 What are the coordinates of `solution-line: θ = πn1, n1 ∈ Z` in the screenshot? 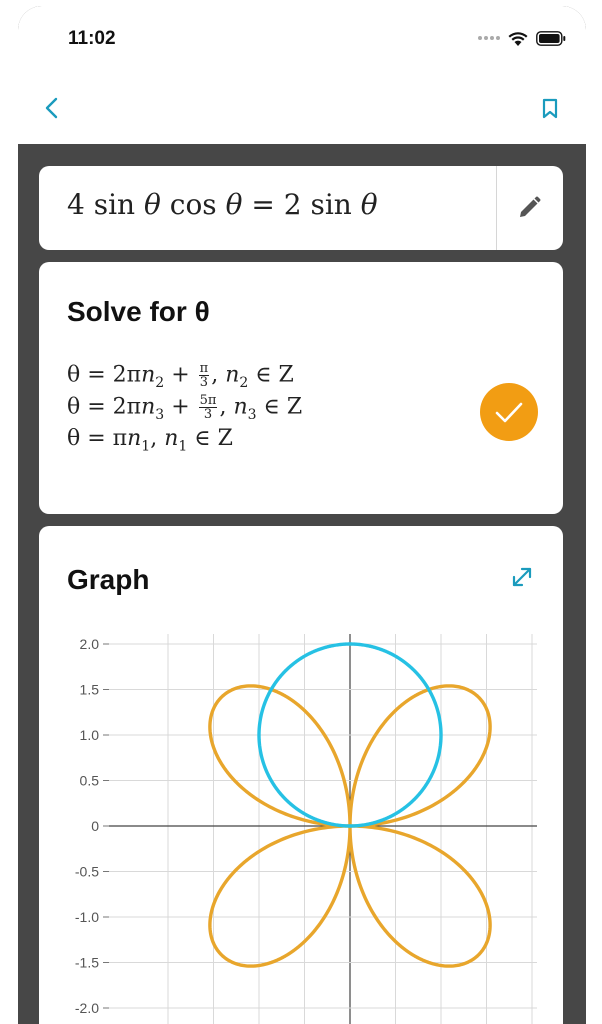 It's located at (150, 440).